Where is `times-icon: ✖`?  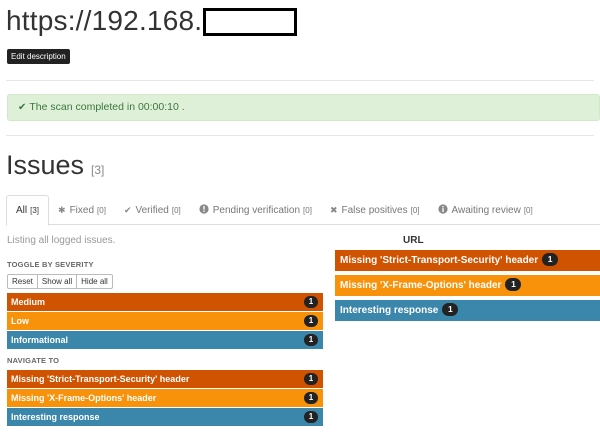
times-icon: ✖ is located at coordinates (333, 209).